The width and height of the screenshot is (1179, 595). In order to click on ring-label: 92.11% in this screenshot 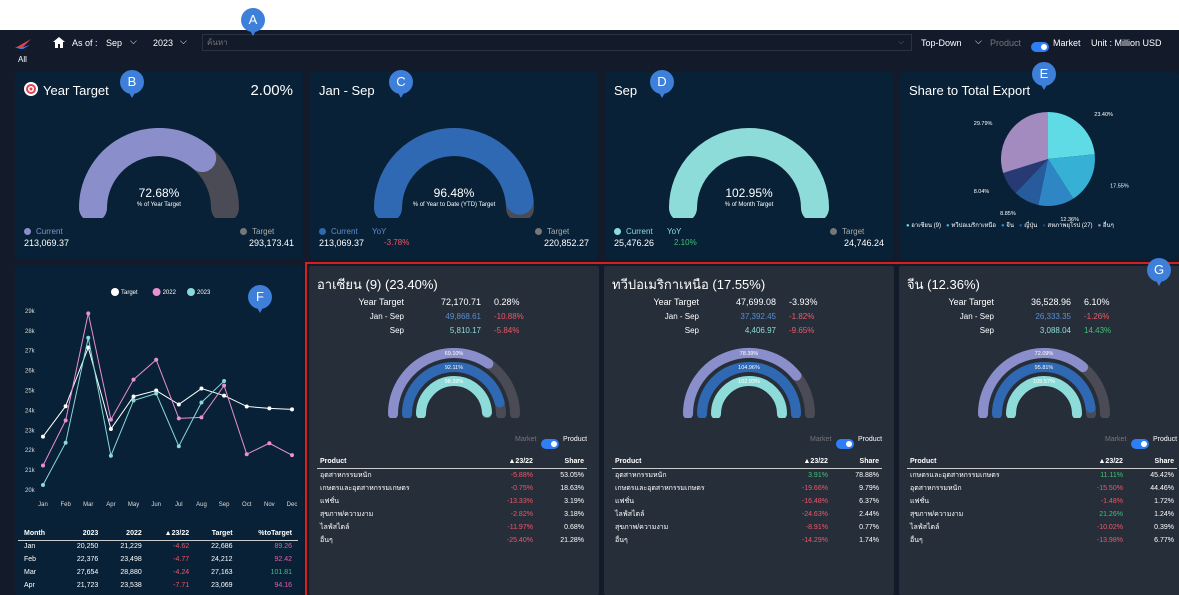, I will do `click(454, 368)`.